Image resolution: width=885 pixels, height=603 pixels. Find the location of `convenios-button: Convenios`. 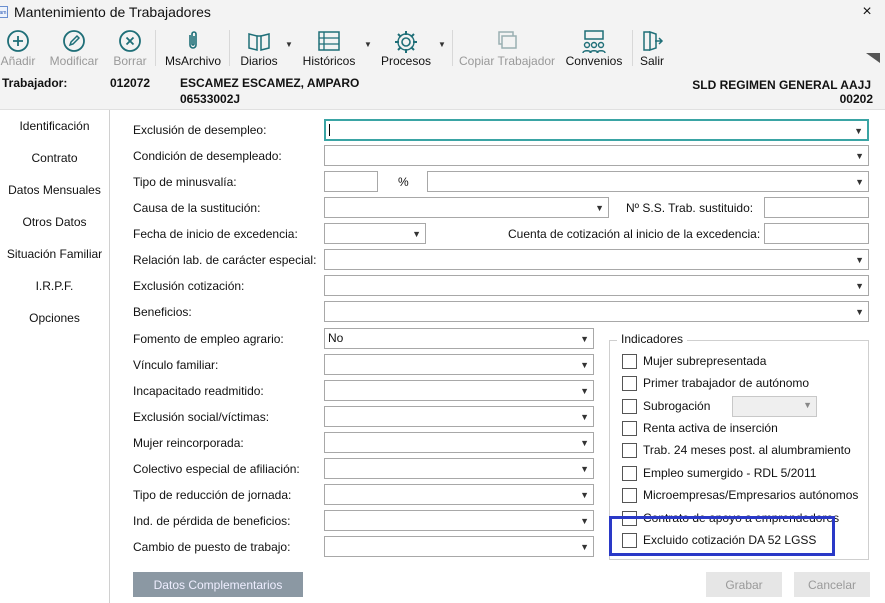

convenios-button: Convenios is located at coordinates (594, 48).